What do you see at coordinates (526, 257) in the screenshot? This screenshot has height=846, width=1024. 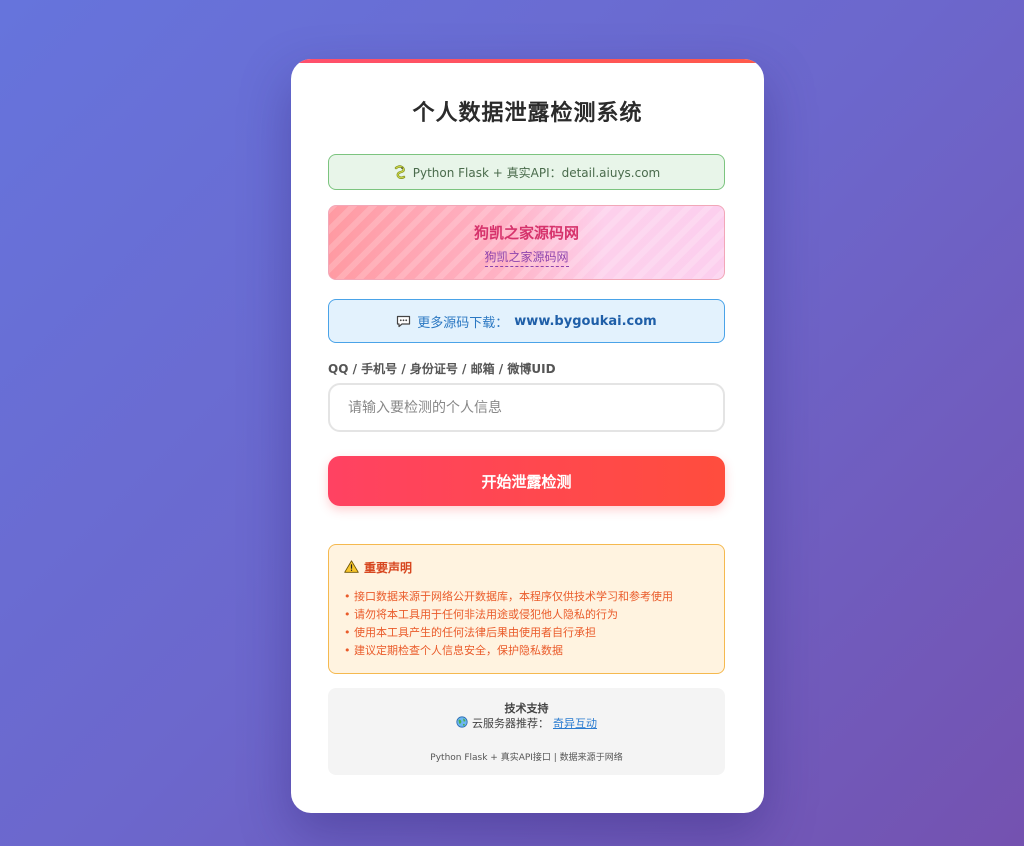 I see `ad-banner-link: 狗凯之家源码网` at bounding box center [526, 257].